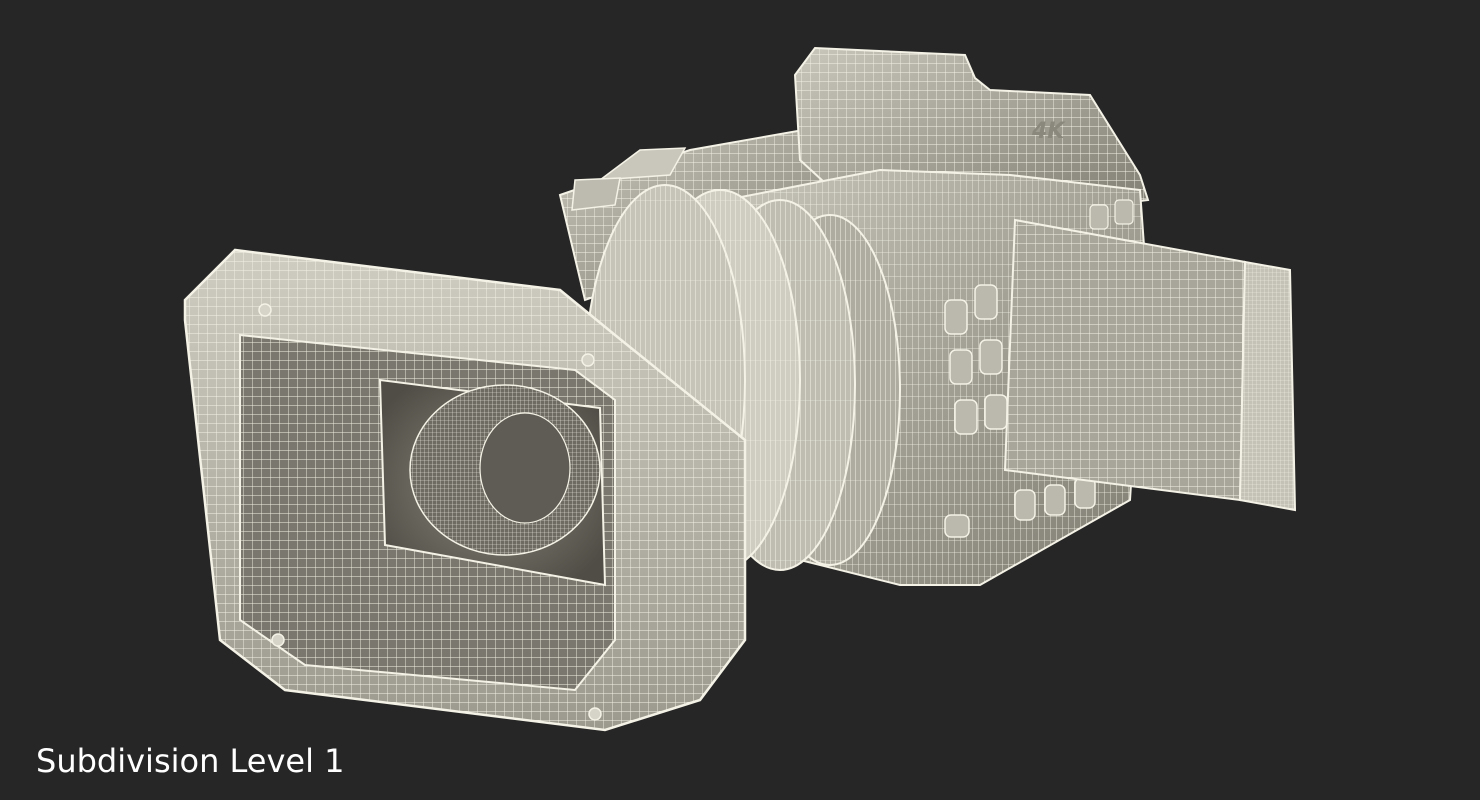  I want to click on lcd-screen-panel, so click(1150, 365).